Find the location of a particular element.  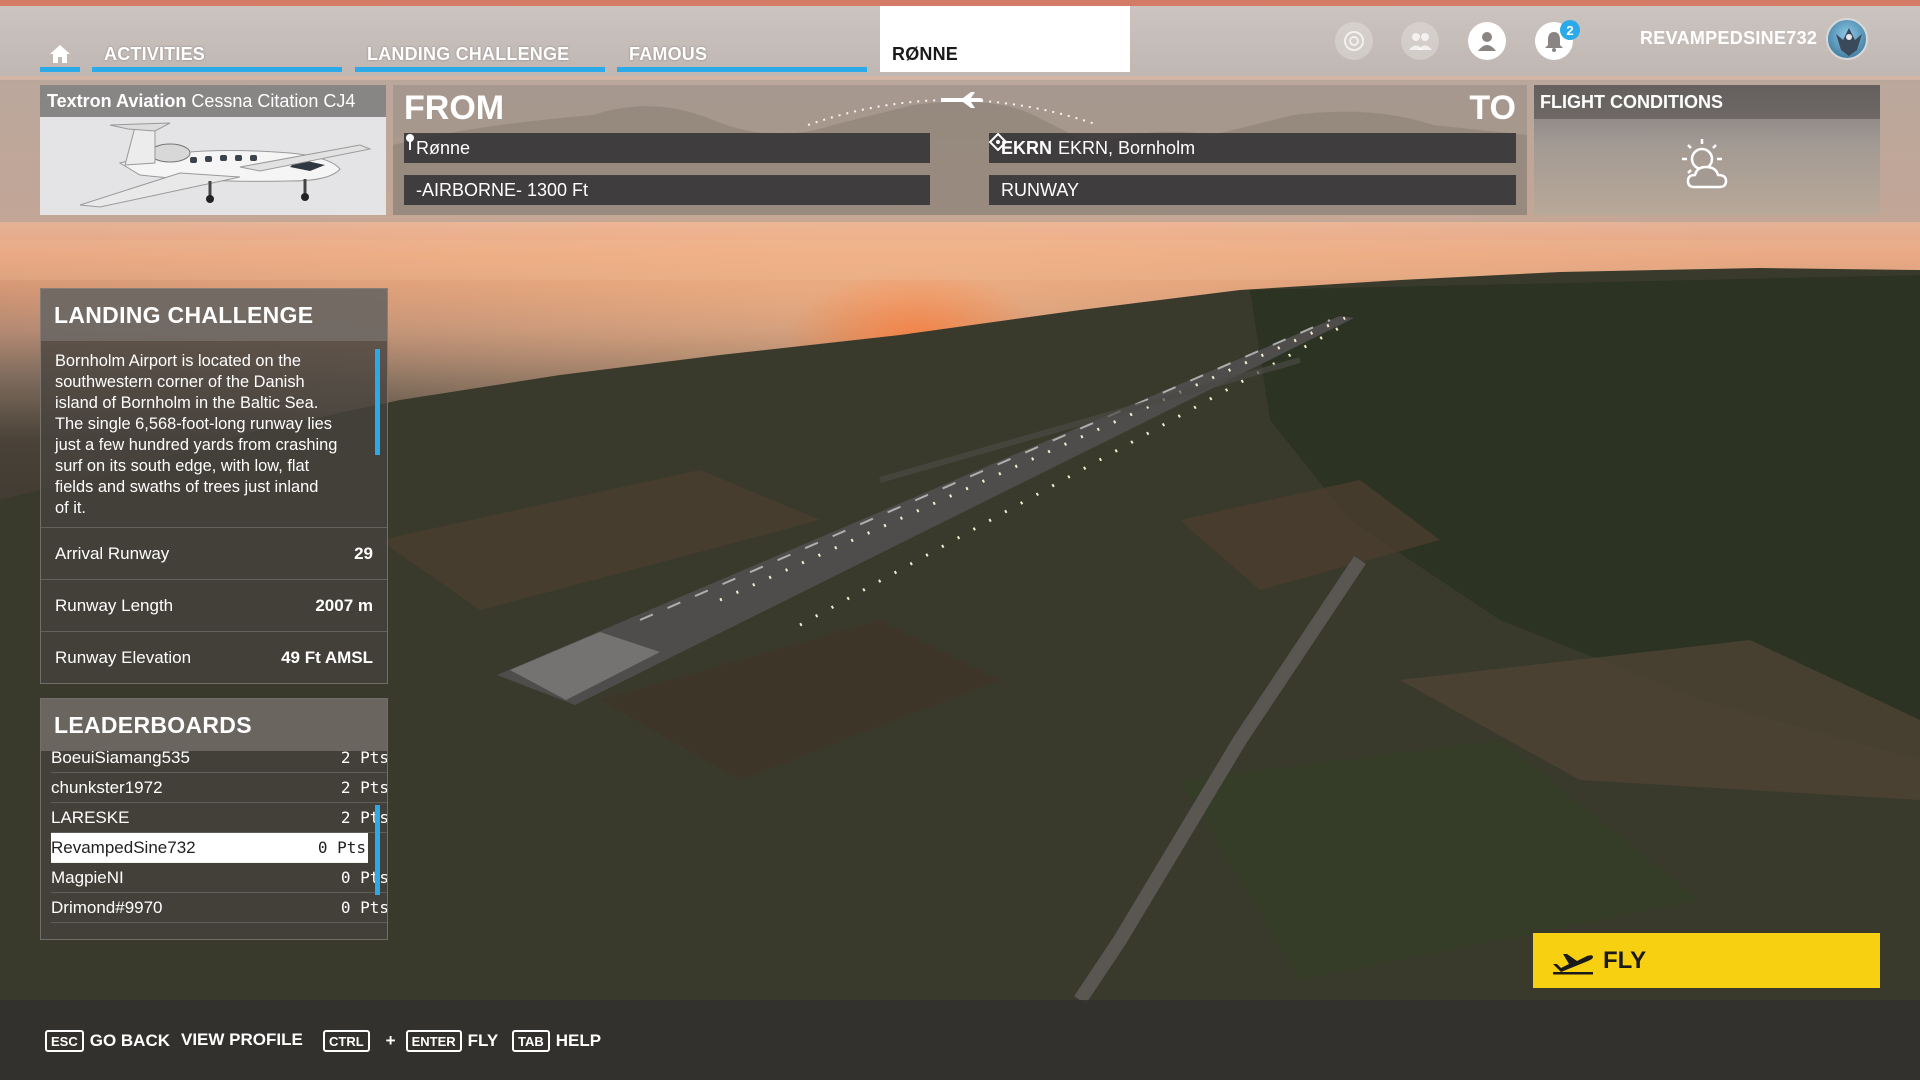

swirl-icon is located at coordinates (1354, 41).